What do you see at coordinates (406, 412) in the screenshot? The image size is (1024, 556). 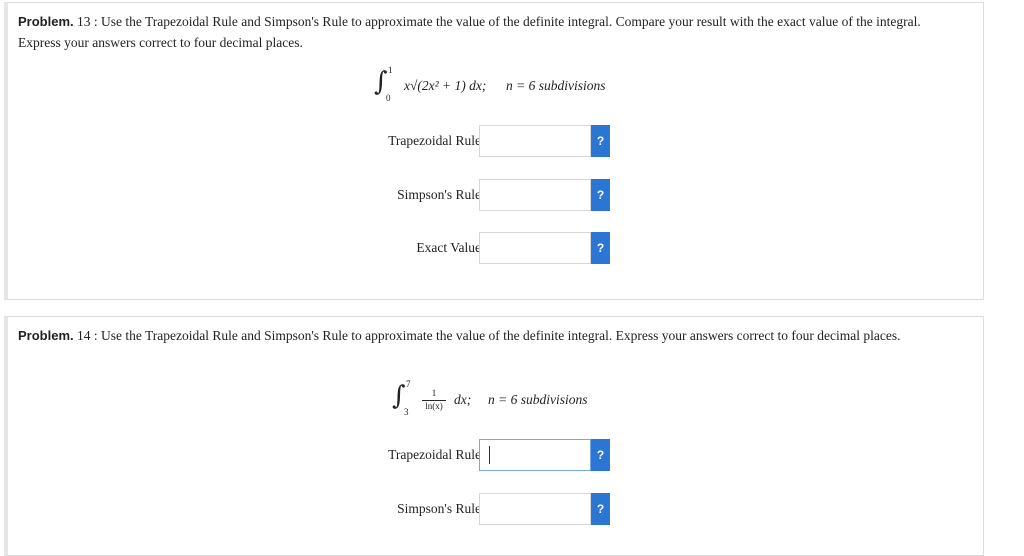 I see `integral-lower-limit: 3` at bounding box center [406, 412].